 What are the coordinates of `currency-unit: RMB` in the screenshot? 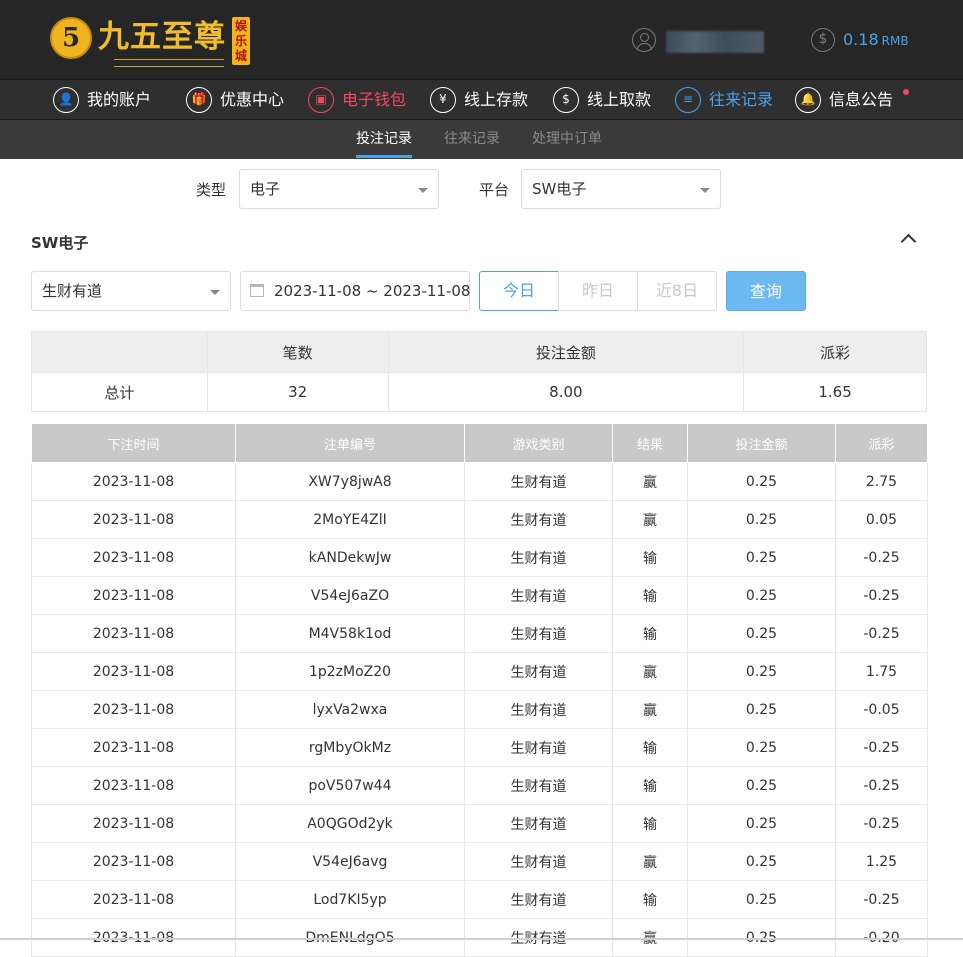 It's located at (895, 41).